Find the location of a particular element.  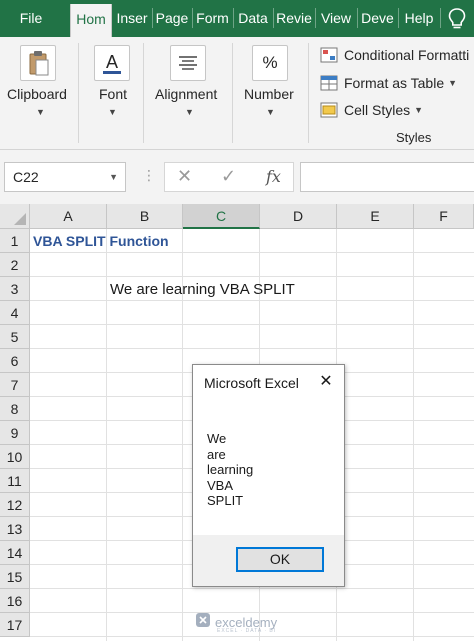

name-box-value: C22 is located at coordinates (26, 177).